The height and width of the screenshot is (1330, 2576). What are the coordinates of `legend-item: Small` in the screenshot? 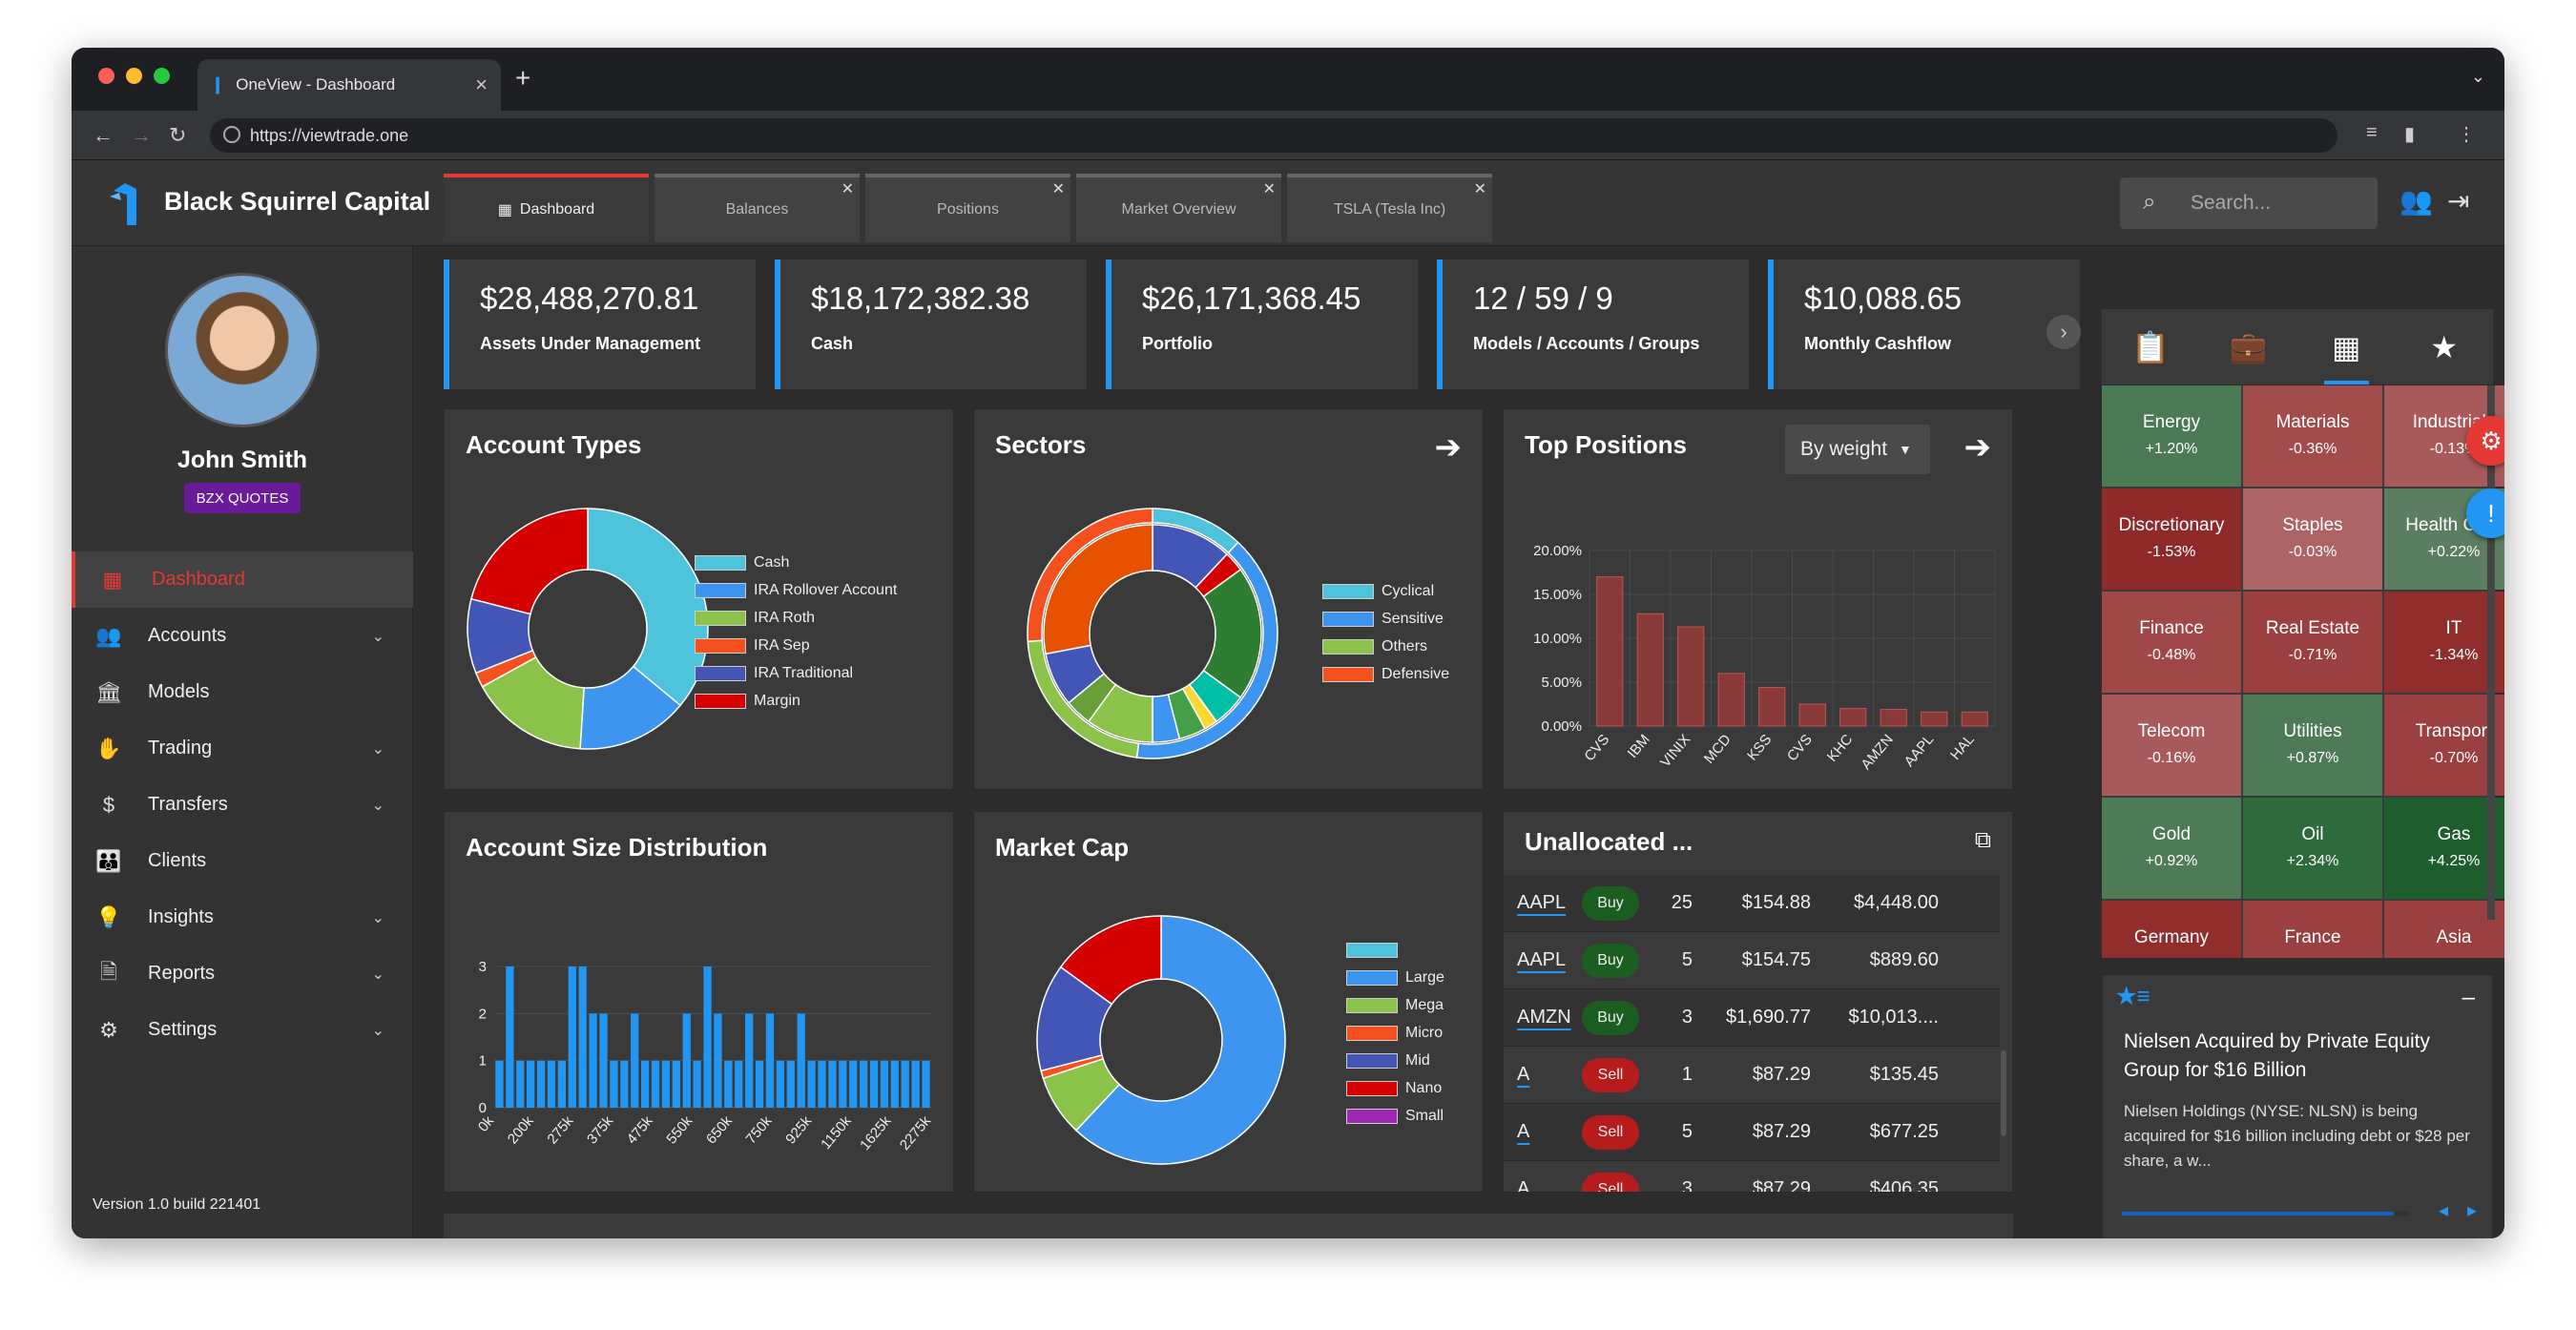 It's located at (1395, 1116).